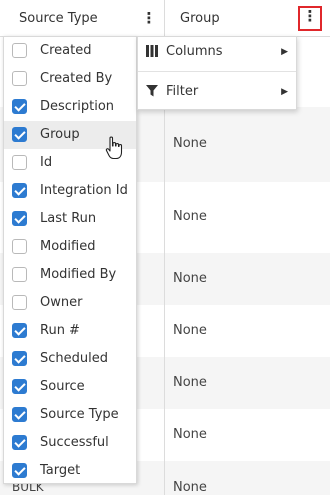 Image resolution: width=330 pixels, height=495 pixels. I want to click on group-menu-icon: ⋮, so click(310, 18).